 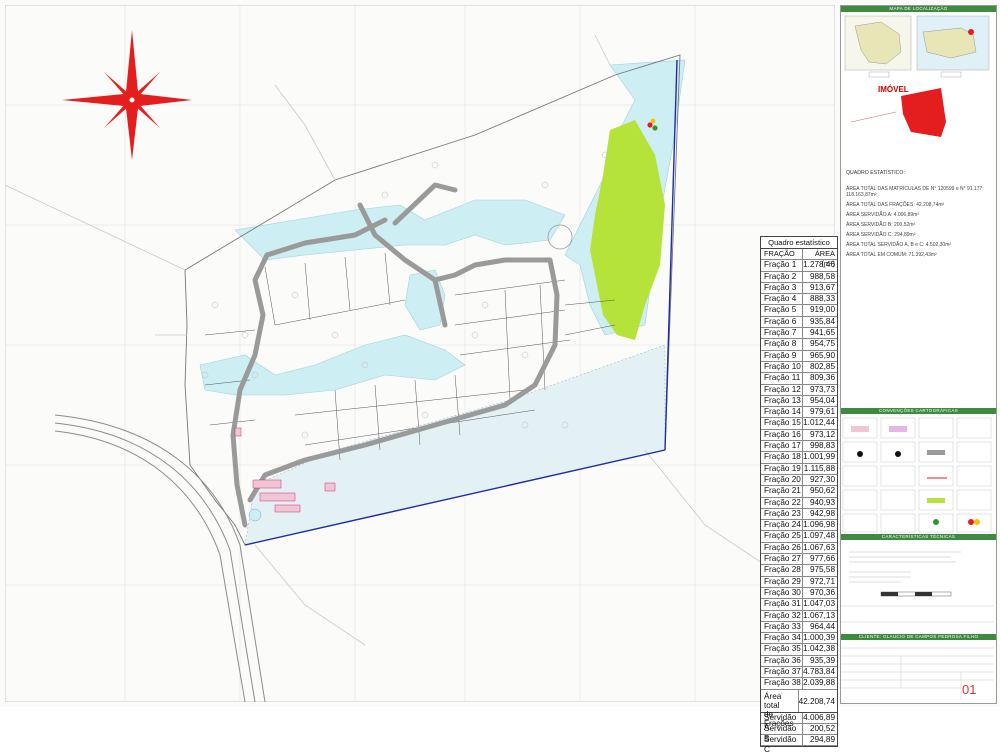 What do you see at coordinates (799, 492) in the screenshot?
I see `table-row: Fração 21 950,62` at bounding box center [799, 492].